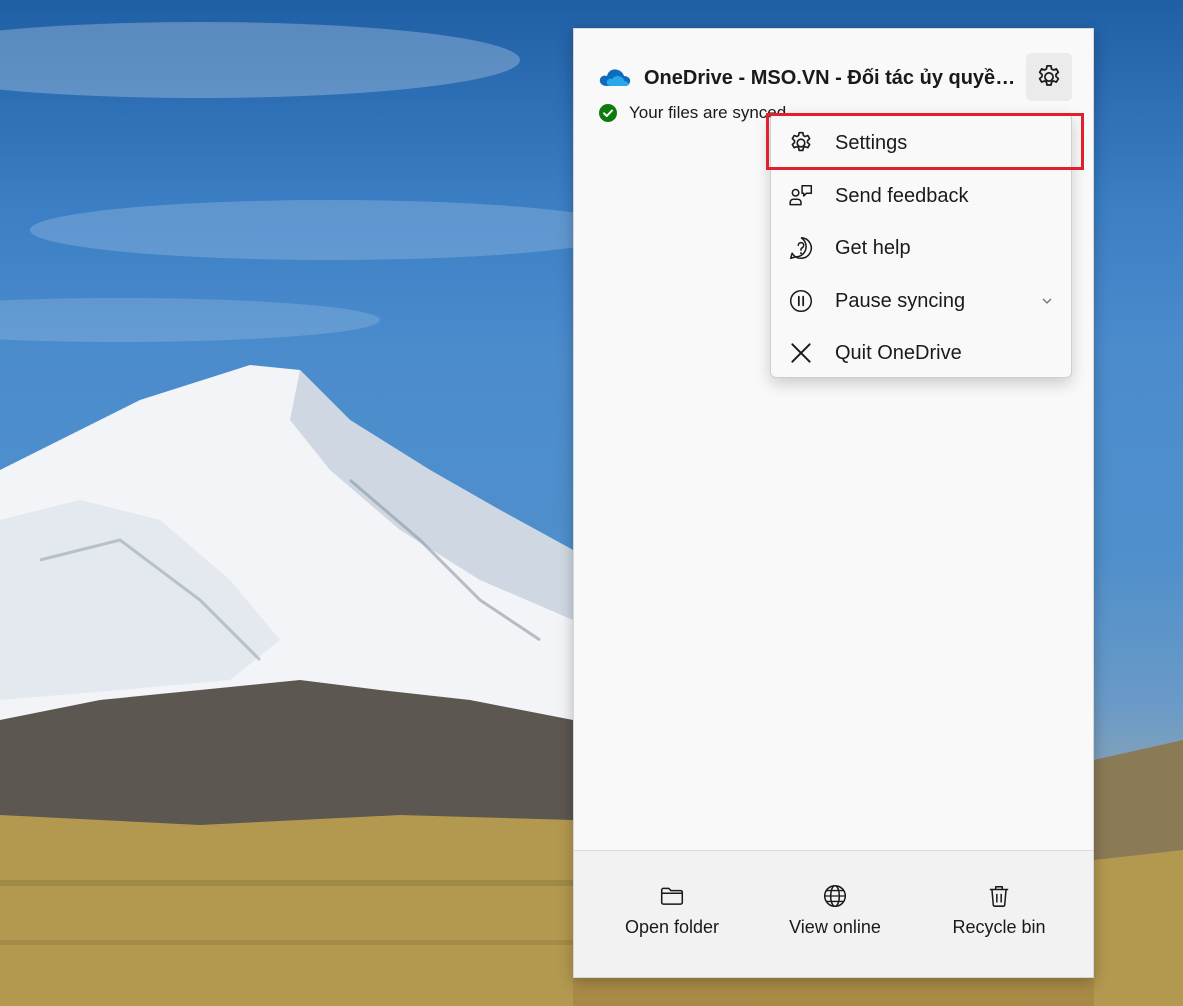 The width and height of the screenshot is (1183, 1006). What do you see at coordinates (921, 248) in the screenshot?
I see `menu-item-get-help: Get help` at bounding box center [921, 248].